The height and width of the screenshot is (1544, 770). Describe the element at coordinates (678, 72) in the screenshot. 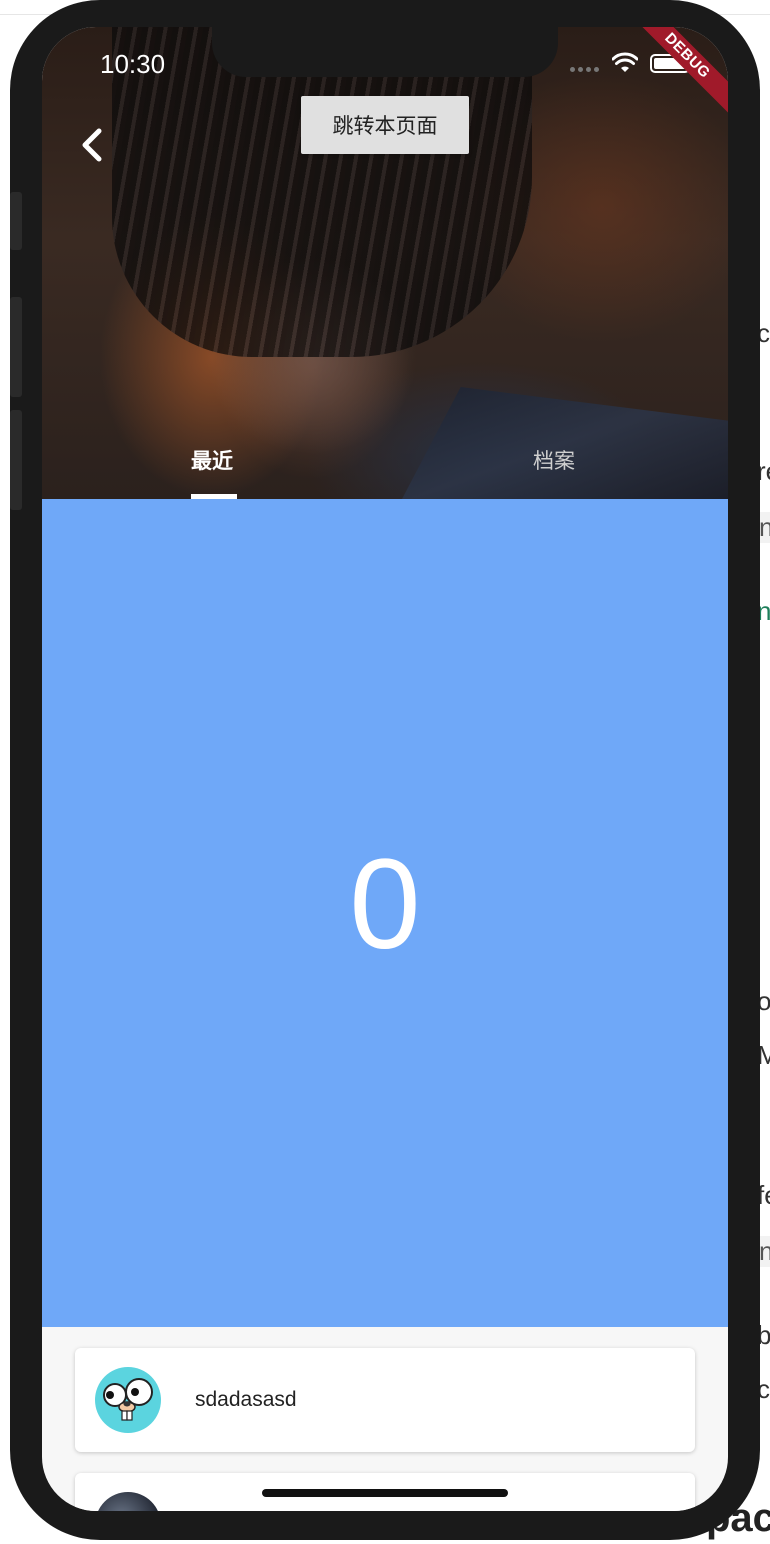

I see `debug-label: DEBUG` at that location.